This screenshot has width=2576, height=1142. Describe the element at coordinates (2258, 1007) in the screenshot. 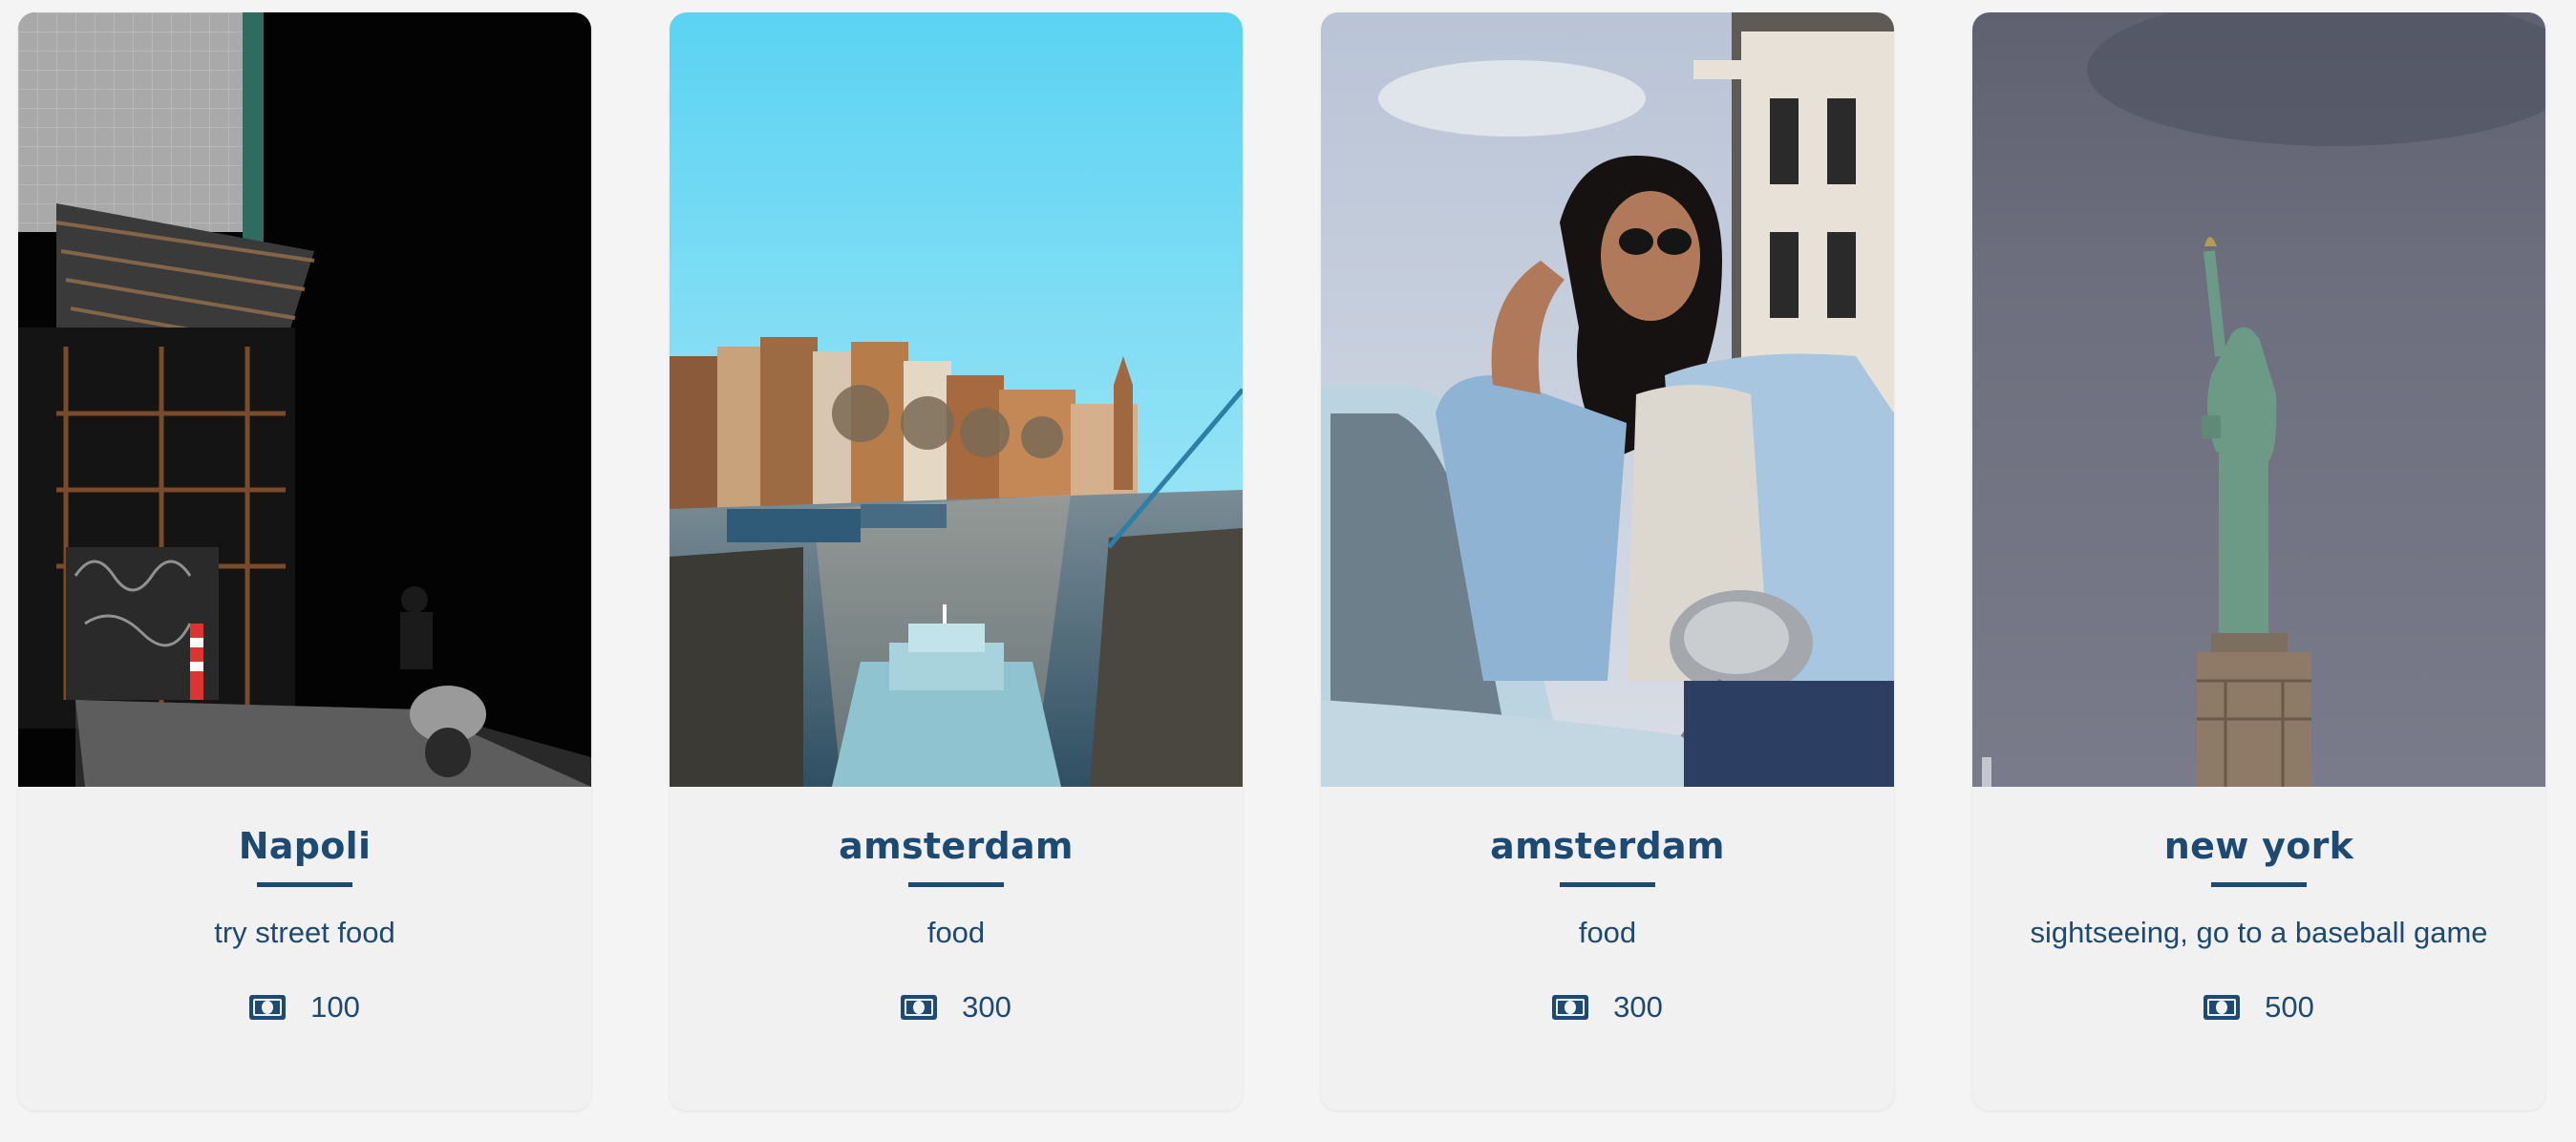

I see `price-row: 500` at that location.